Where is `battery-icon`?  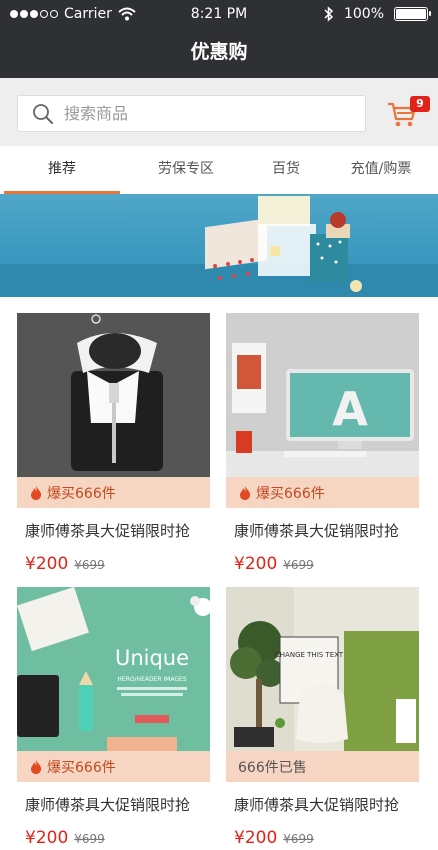
battery-icon is located at coordinates (412, 14).